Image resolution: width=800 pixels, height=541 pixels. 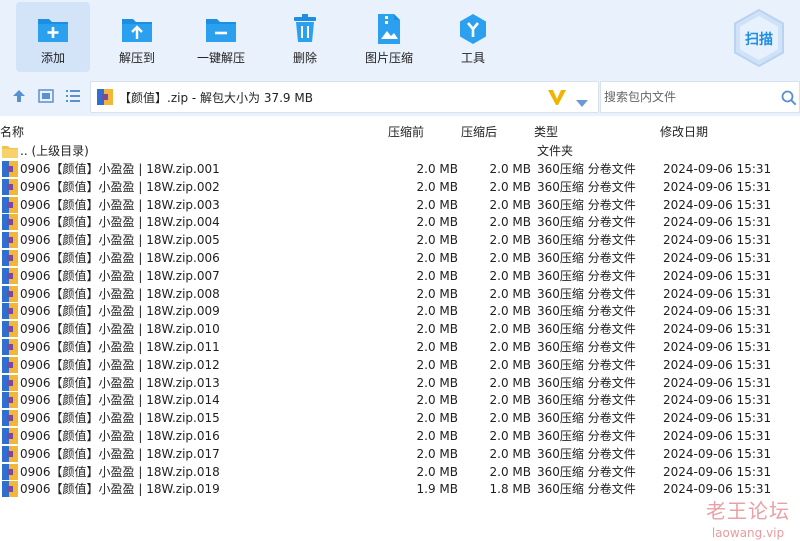 What do you see at coordinates (137, 29) in the screenshot?
I see `extract-folder-icon` at bounding box center [137, 29].